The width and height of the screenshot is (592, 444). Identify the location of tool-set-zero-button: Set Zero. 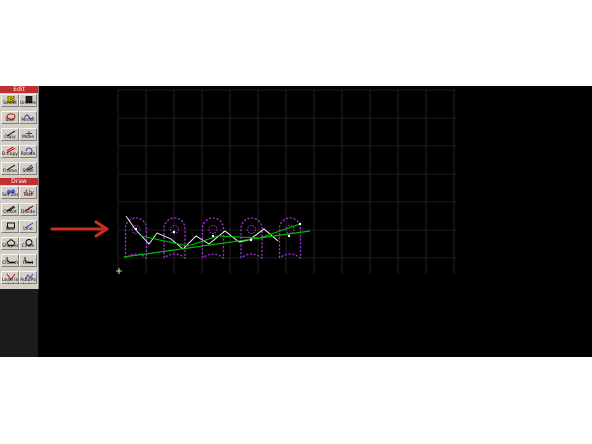
(10, 192).